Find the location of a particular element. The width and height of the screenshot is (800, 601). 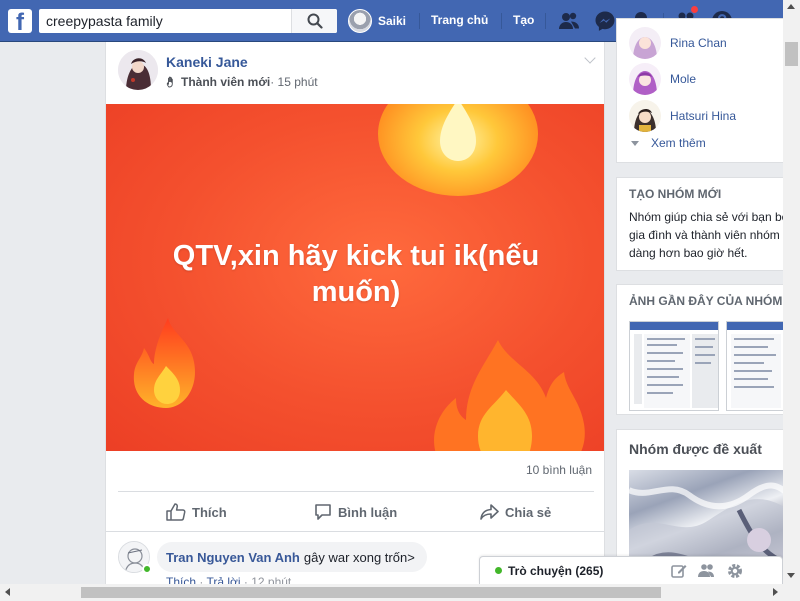

suggested-groups-title: Nhóm được đề xuất is located at coordinates (695, 449).